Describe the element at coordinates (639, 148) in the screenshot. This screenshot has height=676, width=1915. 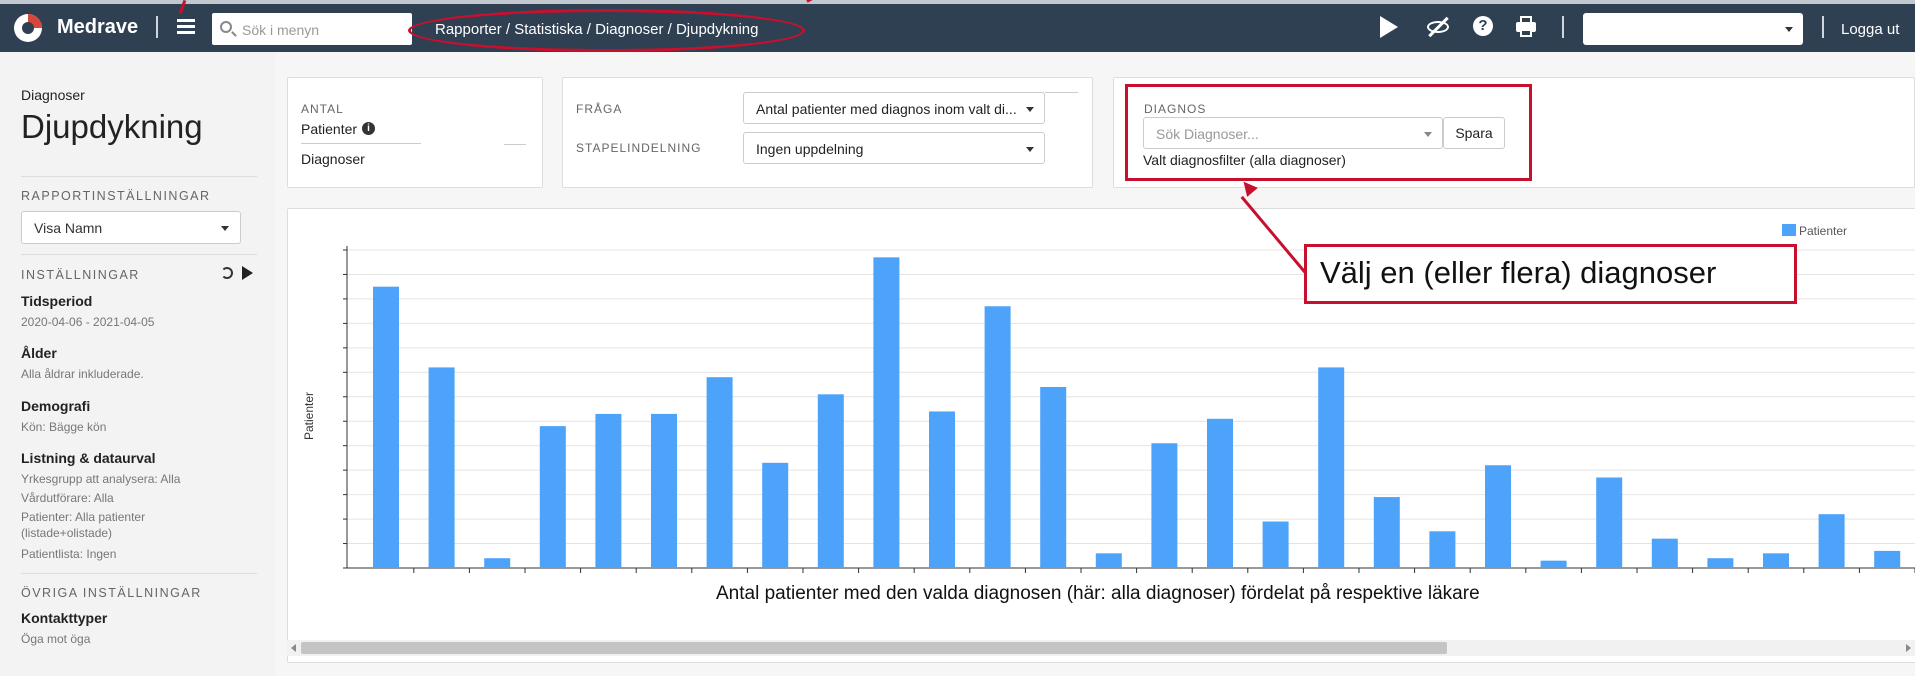
I see `bar-split-label: STAPELINDELNING` at that location.